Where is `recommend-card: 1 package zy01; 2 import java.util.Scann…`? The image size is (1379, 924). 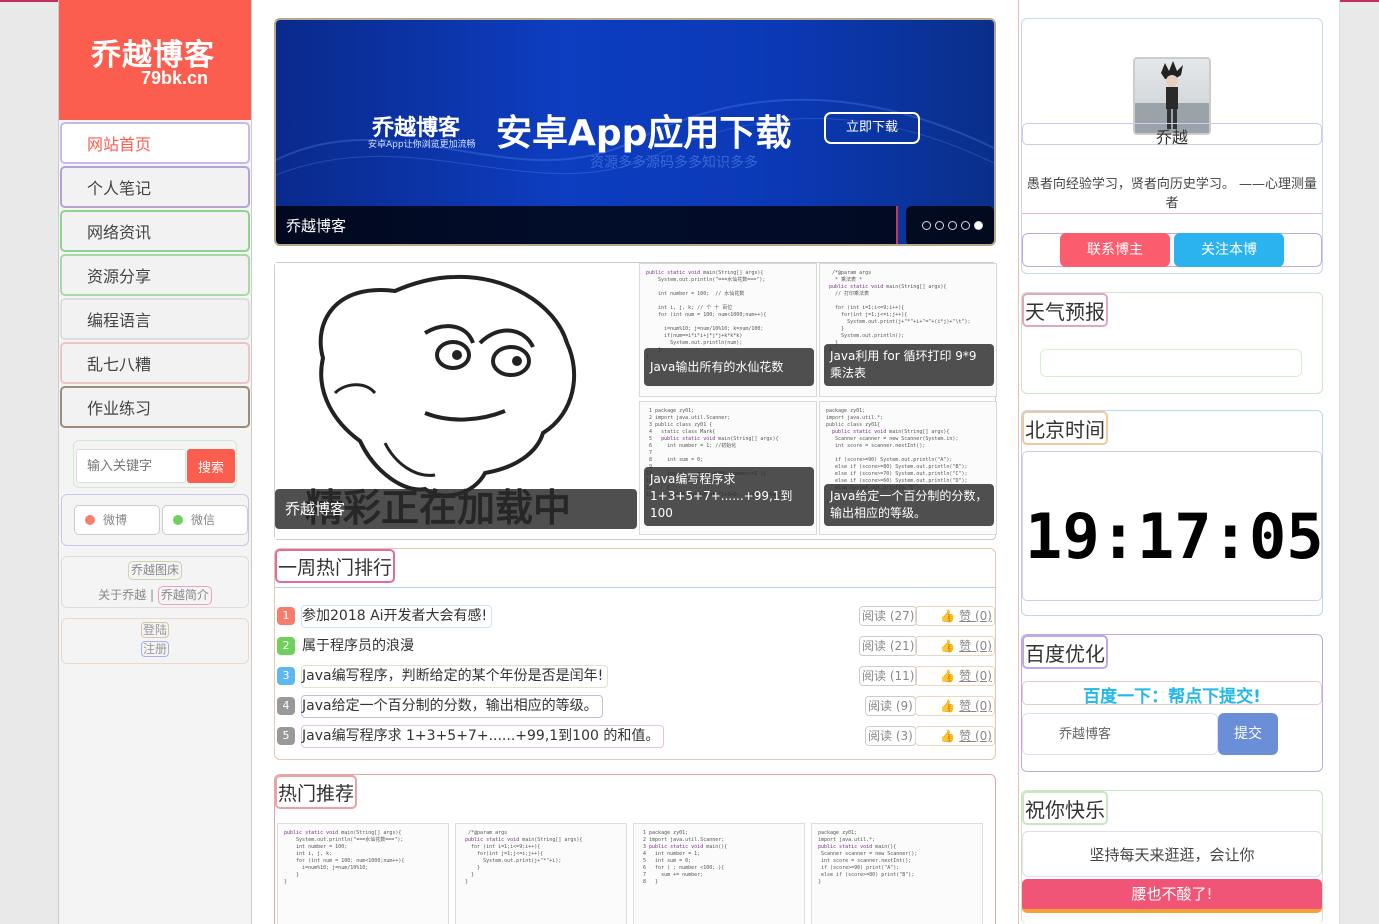
recommend-card: 1 package zy01; 2 import java.util.Scann… is located at coordinates (719, 873).